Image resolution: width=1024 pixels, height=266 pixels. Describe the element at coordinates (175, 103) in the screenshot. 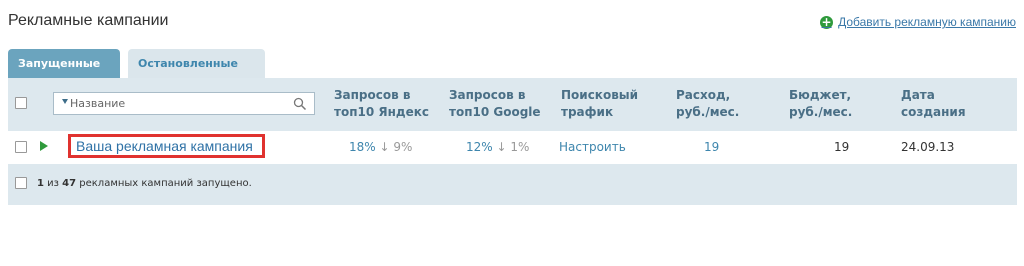

I see `name-filter-input` at that location.